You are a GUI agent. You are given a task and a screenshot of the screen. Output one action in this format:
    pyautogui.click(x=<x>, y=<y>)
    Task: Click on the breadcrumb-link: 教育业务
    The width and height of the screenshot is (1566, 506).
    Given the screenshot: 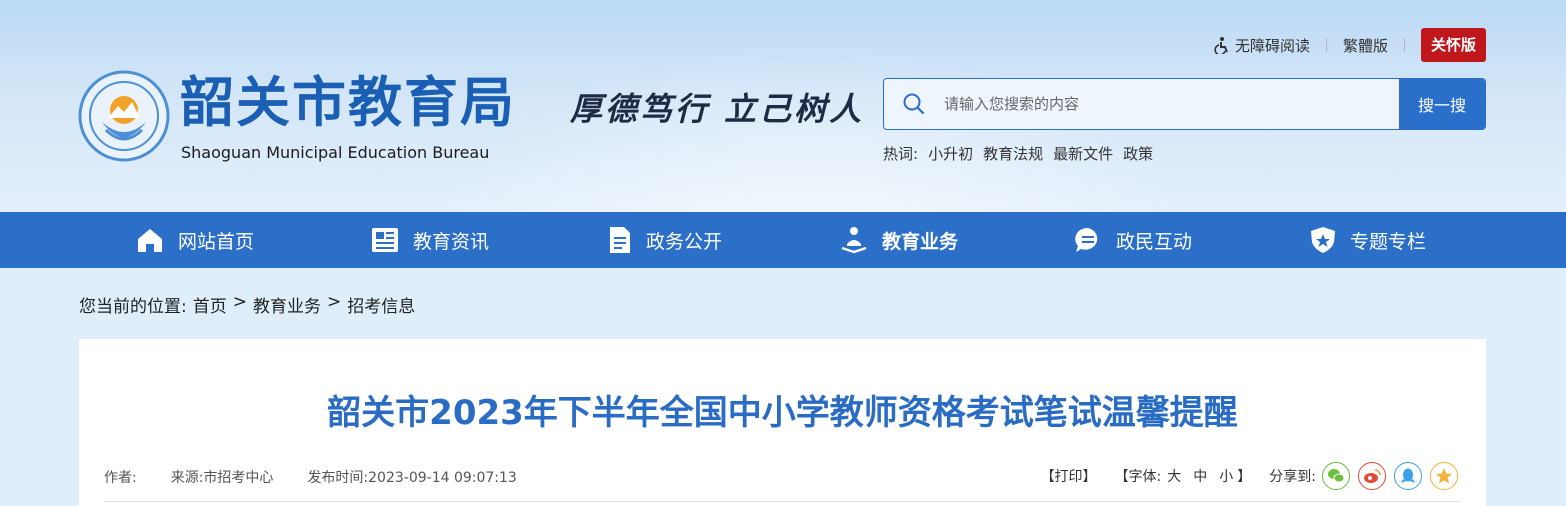 What is the action you would take?
    pyautogui.click(x=287, y=304)
    